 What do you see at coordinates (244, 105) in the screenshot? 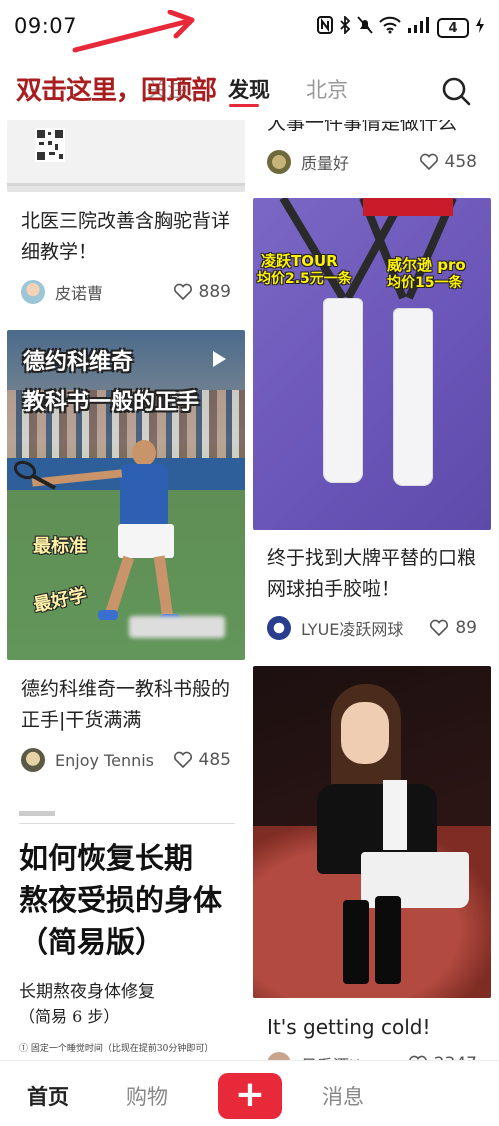
I see `active-tab-indicator` at bounding box center [244, 105].